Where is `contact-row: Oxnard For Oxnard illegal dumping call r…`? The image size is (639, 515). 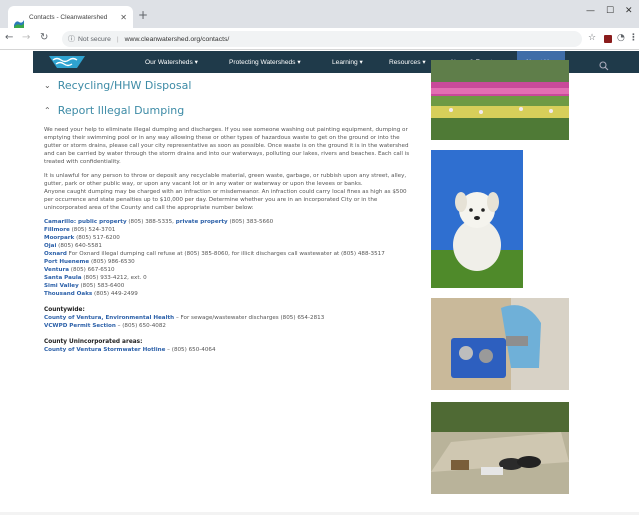 contact-row: Oxnard For Oxnard illegal dumping call r… is located at coordinates (214, 254).